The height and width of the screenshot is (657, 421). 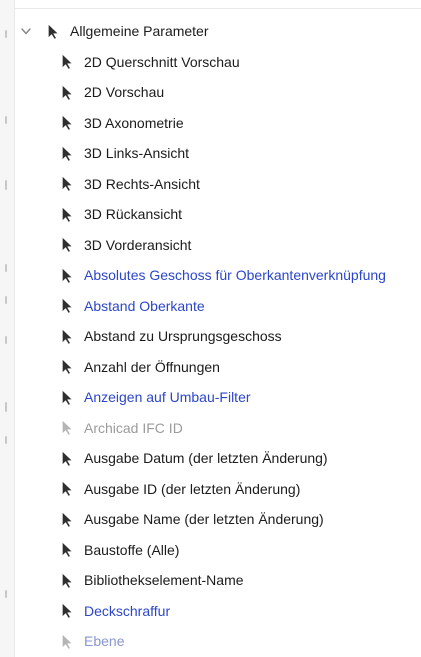 I want to click on tree-item: Anzeigen auf Umbau-Filter, so click(x=217, y=397).